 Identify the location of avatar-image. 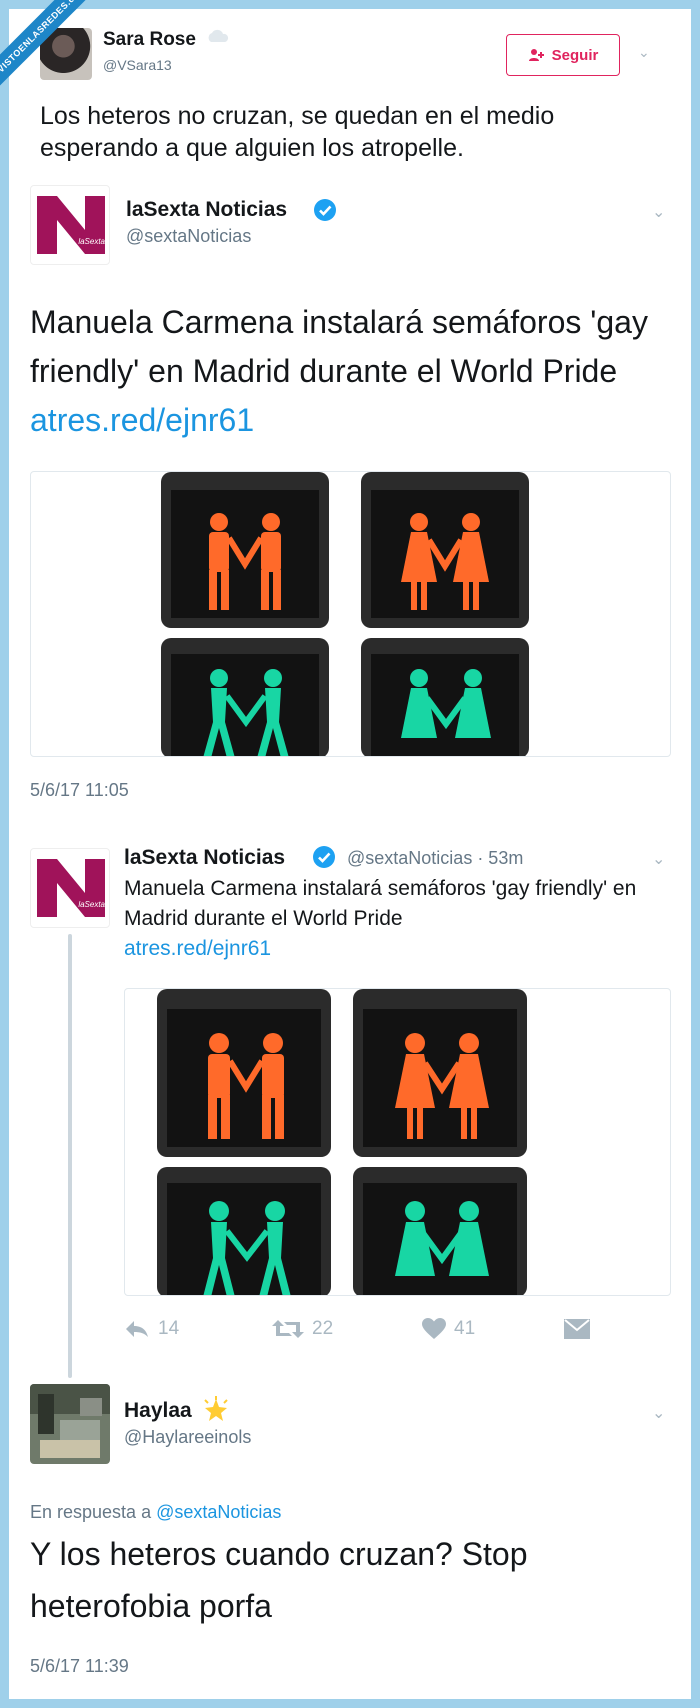
(70, 1424).